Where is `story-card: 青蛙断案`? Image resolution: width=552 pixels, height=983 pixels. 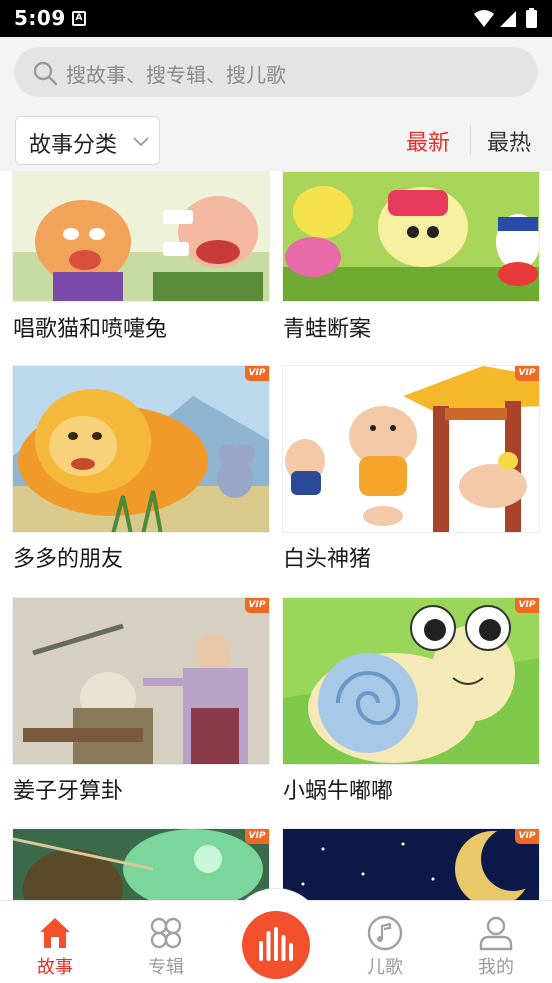
story-card: 青蛙断案 is located at coordinates (411, 258).